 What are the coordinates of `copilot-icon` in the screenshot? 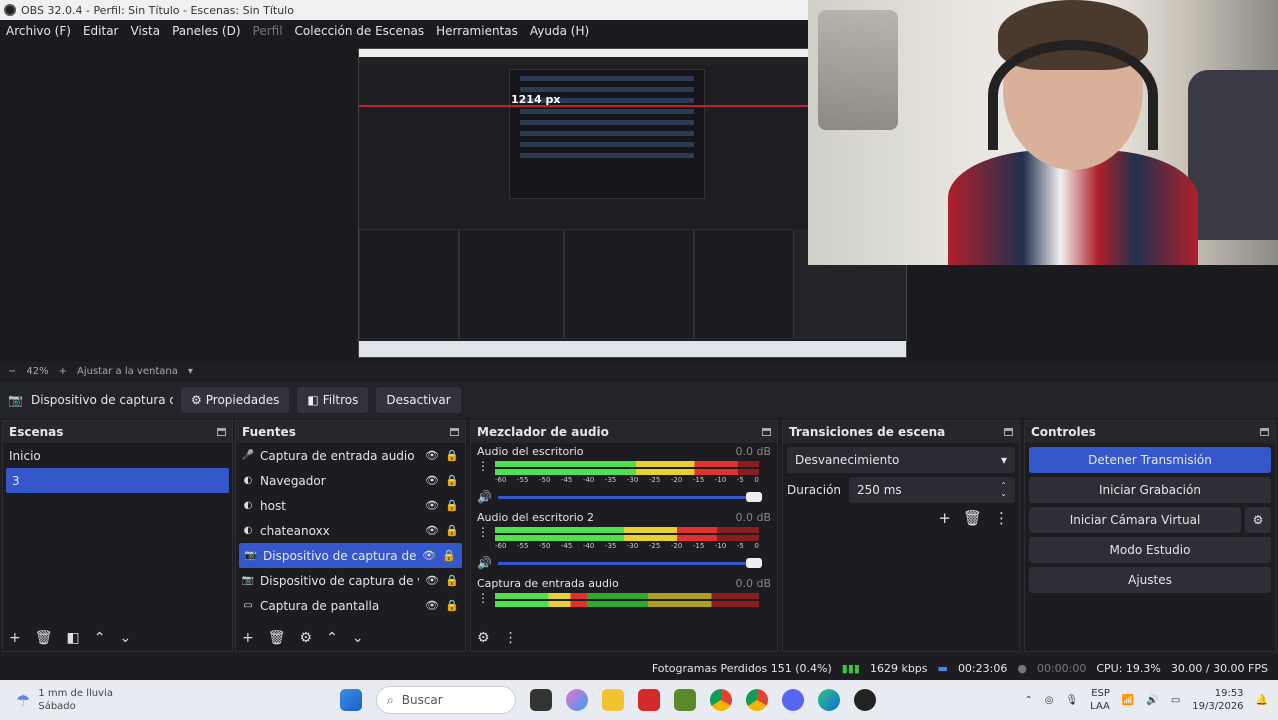 It's located at (577, 700).